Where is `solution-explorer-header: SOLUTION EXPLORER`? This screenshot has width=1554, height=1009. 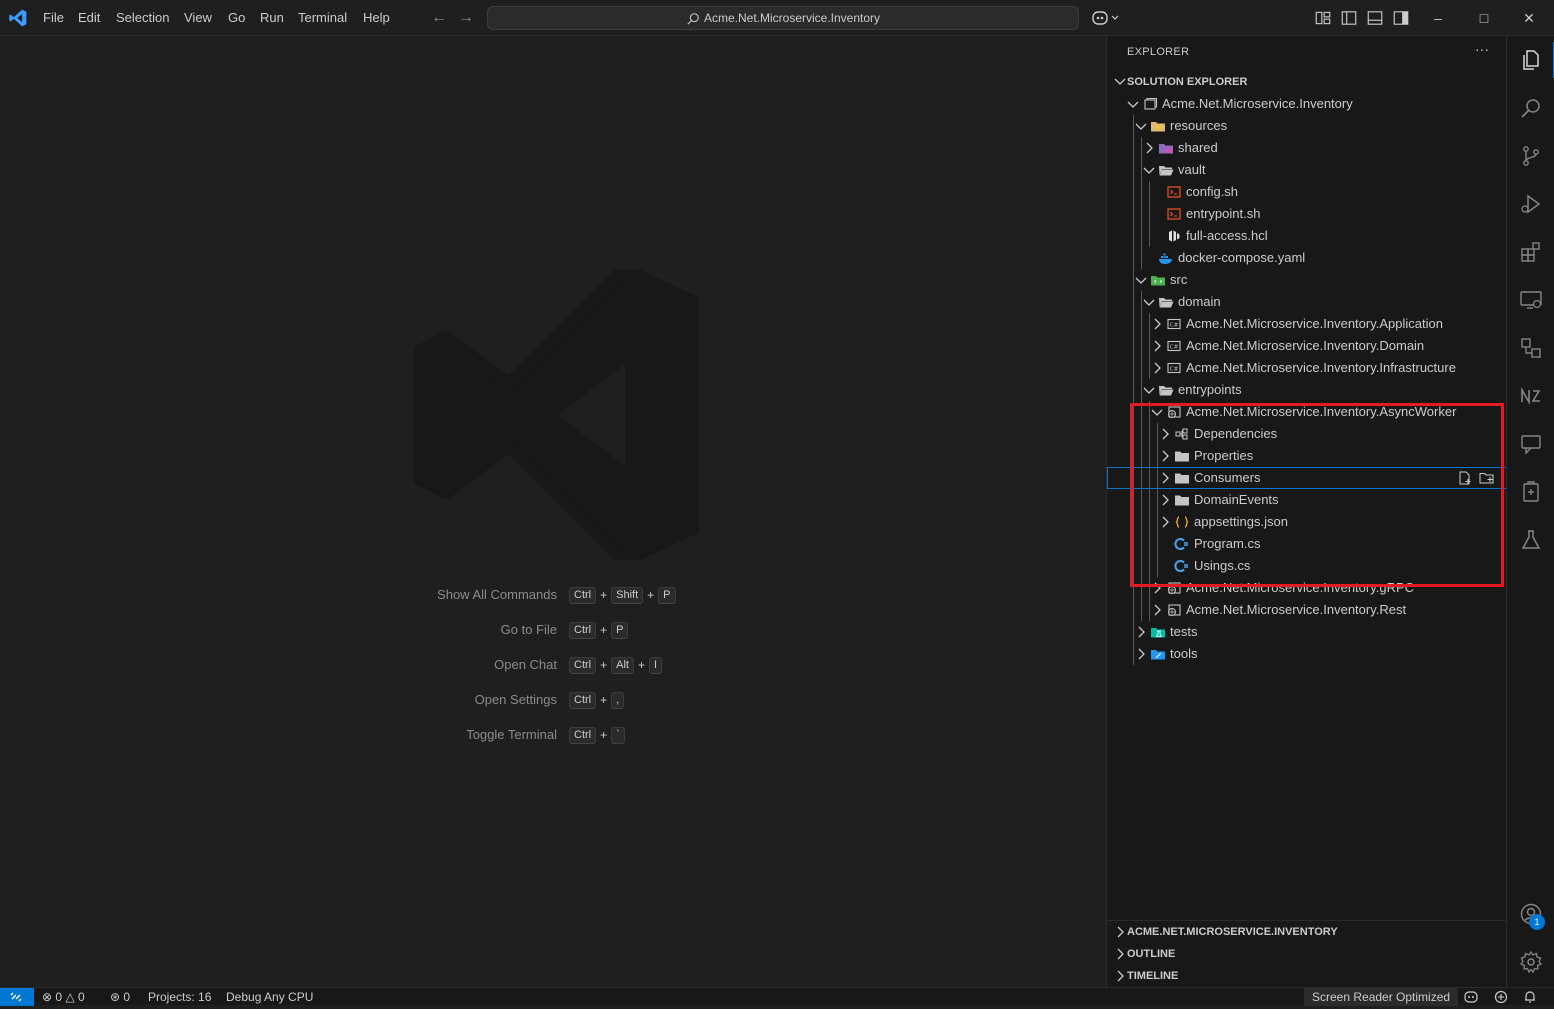 solution-explorer-header: SOLUTION EXPLORER is located at coordinates (1307, 82).